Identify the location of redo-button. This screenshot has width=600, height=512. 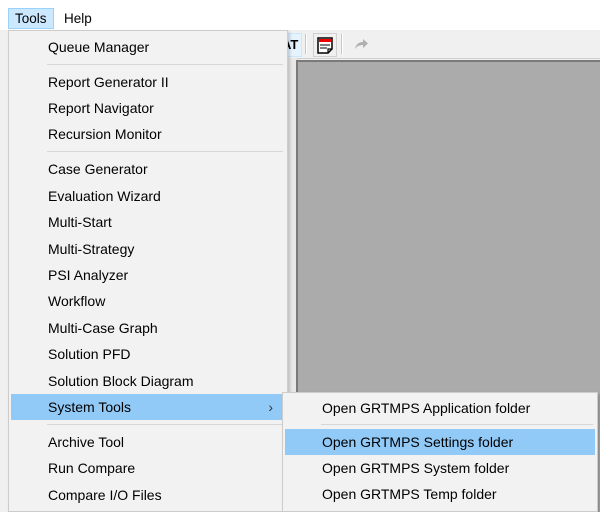
(361, 44).